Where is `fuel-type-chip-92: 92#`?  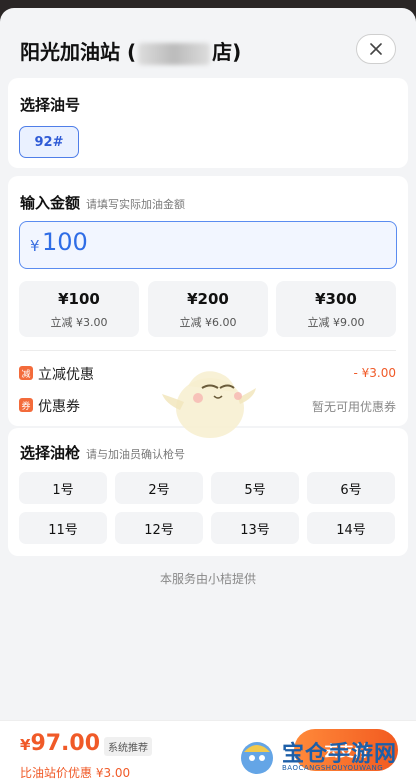
fuel-type-chip-92: 92# is located at coordinates (49, 142).